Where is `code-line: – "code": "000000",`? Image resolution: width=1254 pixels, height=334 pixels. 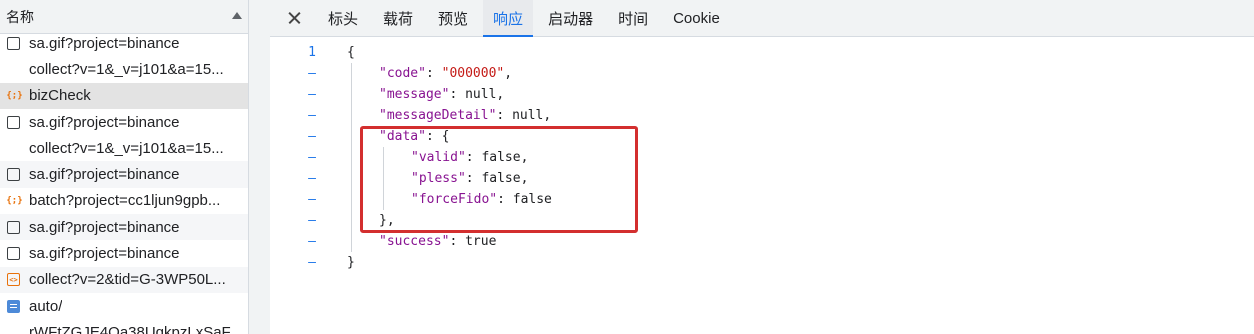
code-line: – "code": "000000", is located at coordinates (762, 73).